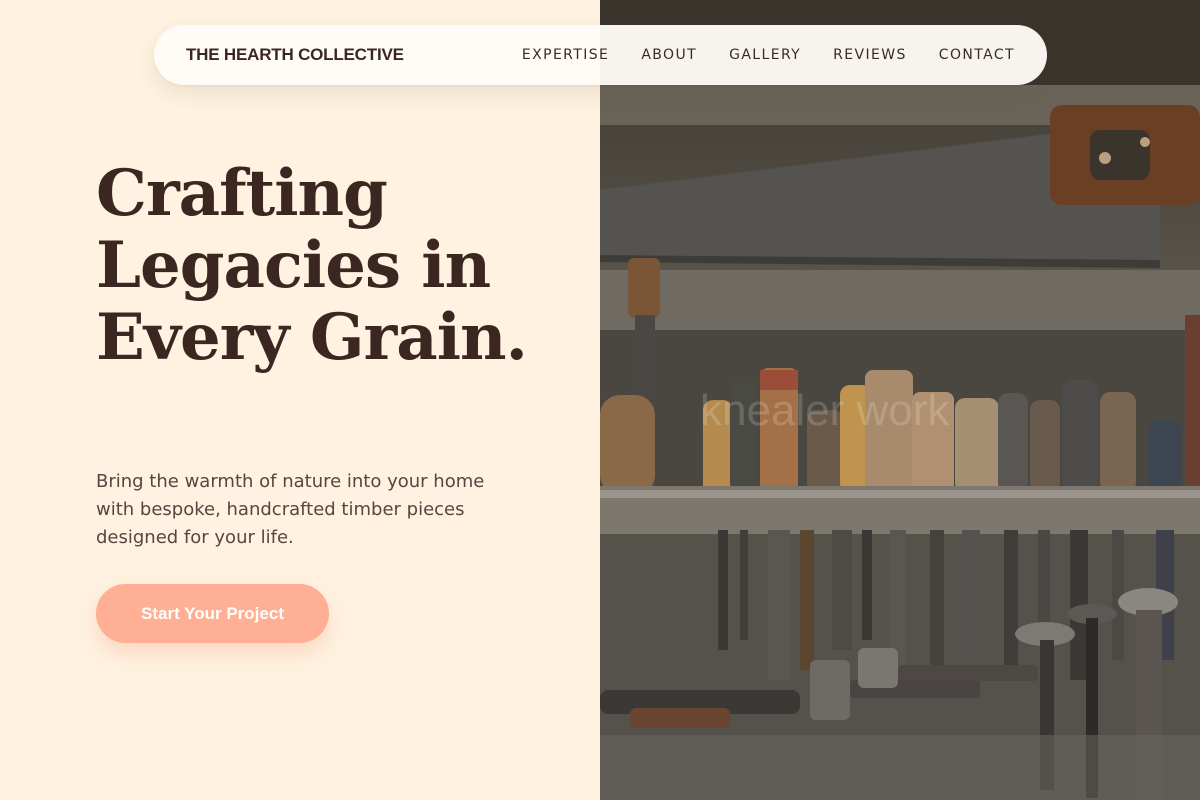 This screenshot has height=800, width=1200. I want to click on start-project-button: Start Your Project, so click(212, 613).